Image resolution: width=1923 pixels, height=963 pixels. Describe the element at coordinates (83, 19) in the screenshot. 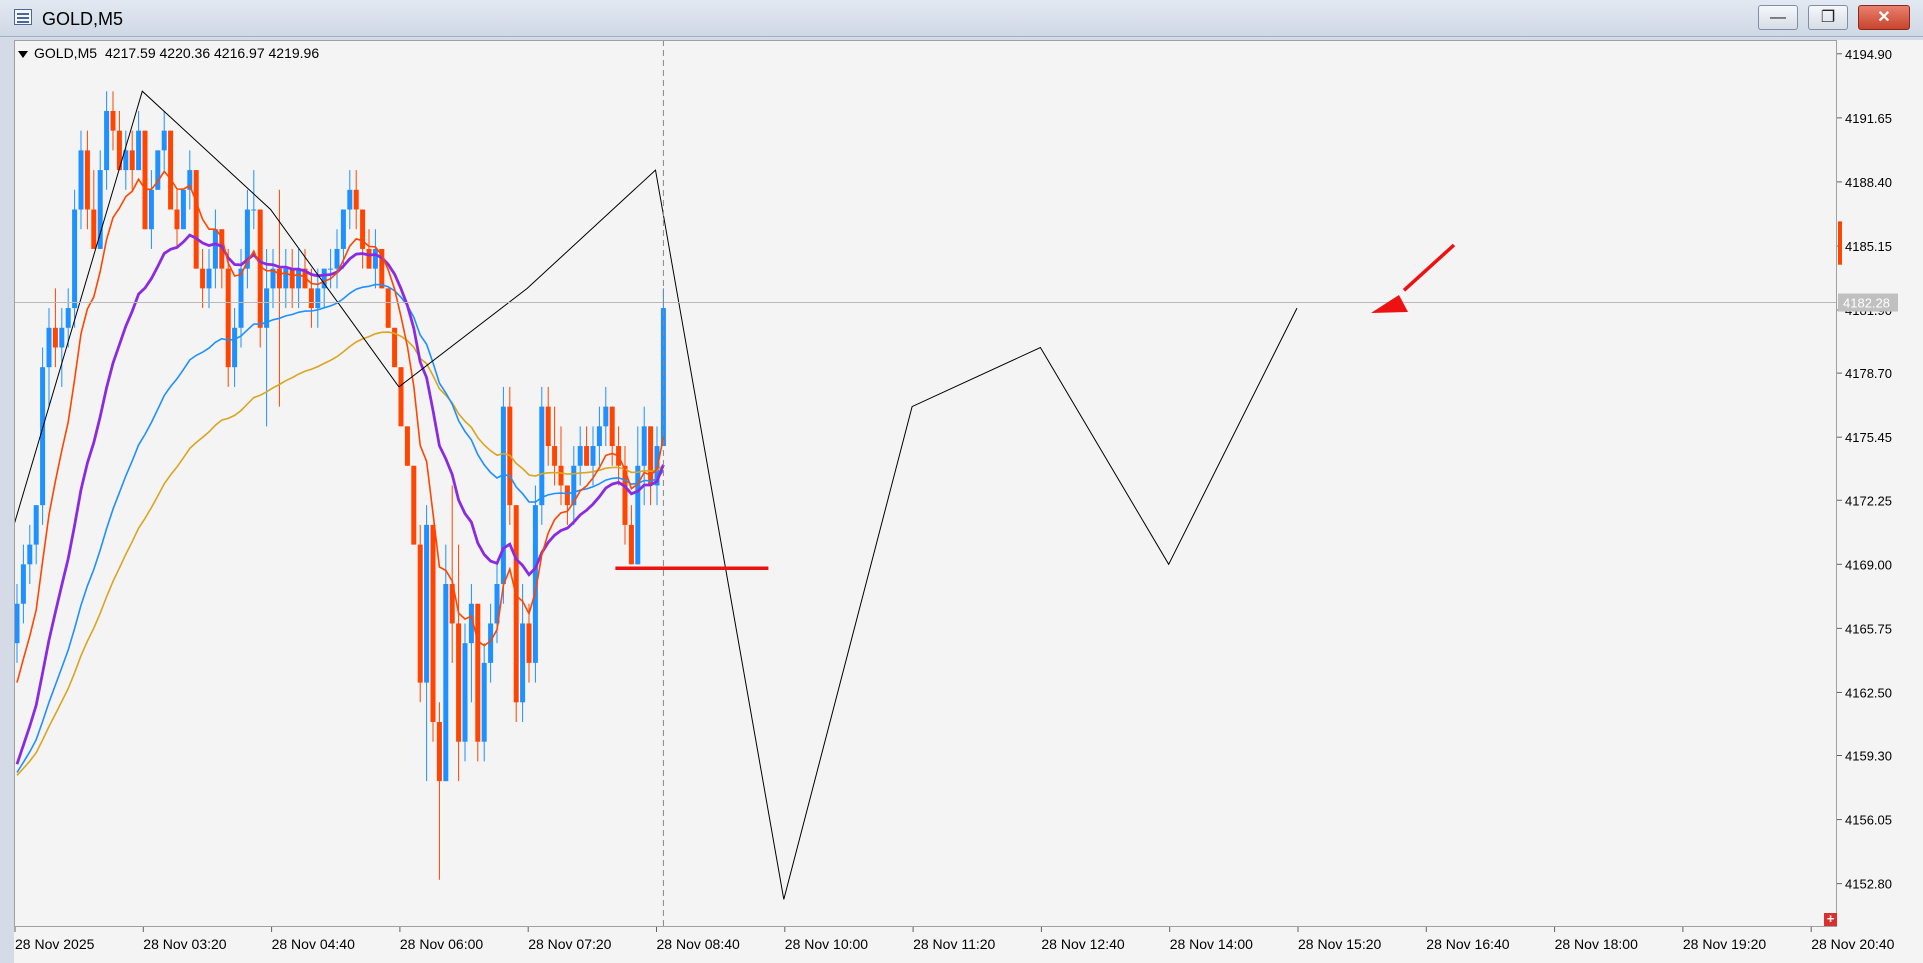

I see `window-title: GOLD,M5` at that location.